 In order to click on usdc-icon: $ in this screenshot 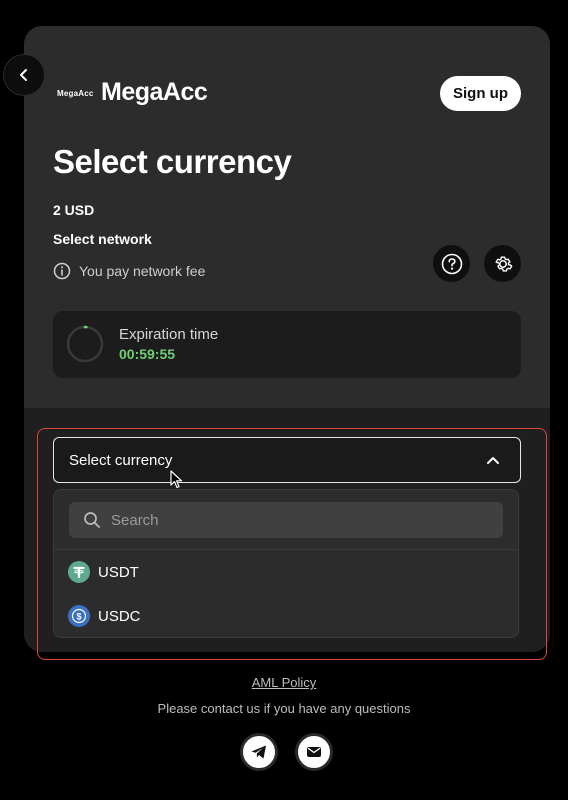, I will do `click(79, 616)`.